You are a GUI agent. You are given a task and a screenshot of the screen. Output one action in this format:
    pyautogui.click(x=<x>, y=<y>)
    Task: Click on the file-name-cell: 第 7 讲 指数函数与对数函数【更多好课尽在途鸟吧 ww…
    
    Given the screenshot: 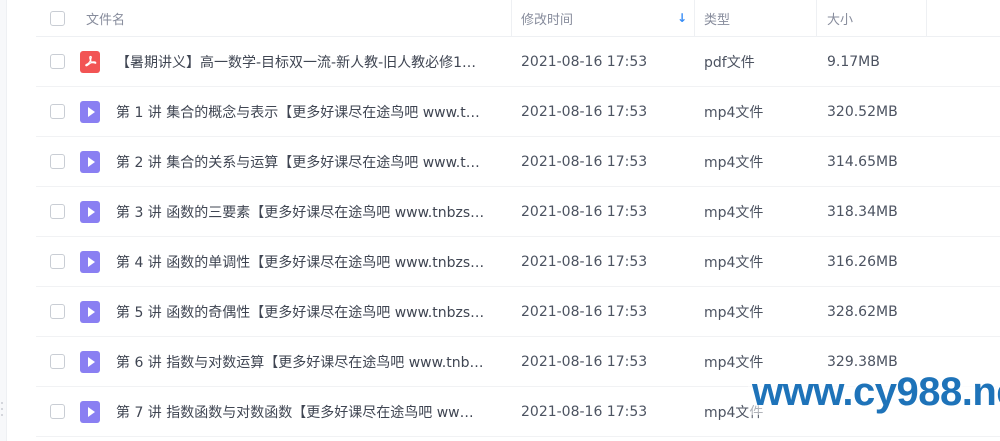 What is the action you would take?
    pyautogui.click(x=321, y=411)
    